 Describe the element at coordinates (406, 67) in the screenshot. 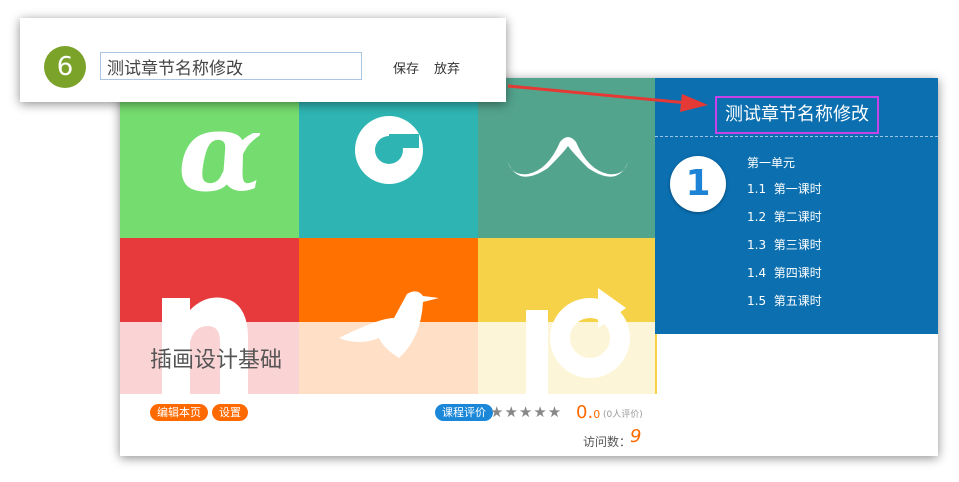

I see `save-button: 保存` at that location.